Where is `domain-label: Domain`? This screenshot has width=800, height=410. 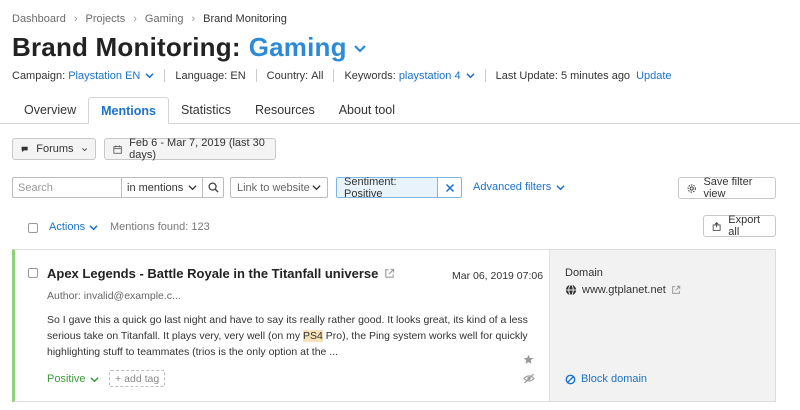 domain-label: Domain is located at coordinates (584, 273).